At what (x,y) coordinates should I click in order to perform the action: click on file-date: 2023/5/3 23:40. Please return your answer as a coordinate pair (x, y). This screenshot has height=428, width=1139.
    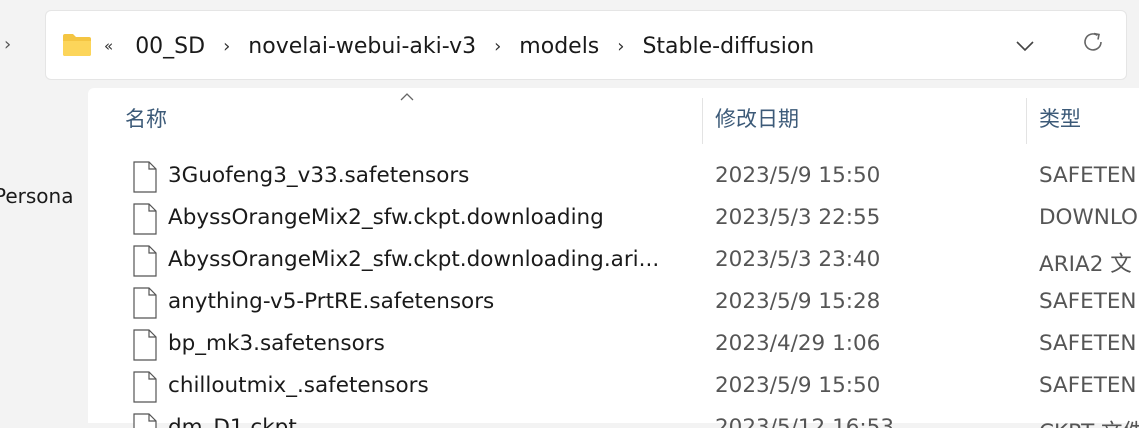
    Looking at the image, I should click on (798, 259).